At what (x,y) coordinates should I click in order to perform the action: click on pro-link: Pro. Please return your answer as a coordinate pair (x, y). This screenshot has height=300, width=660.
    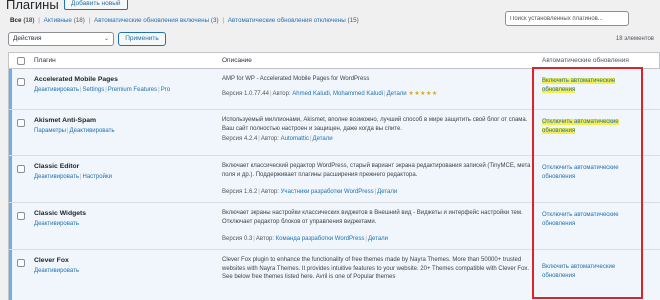
    Looking at the image, I should click on (165, 90).